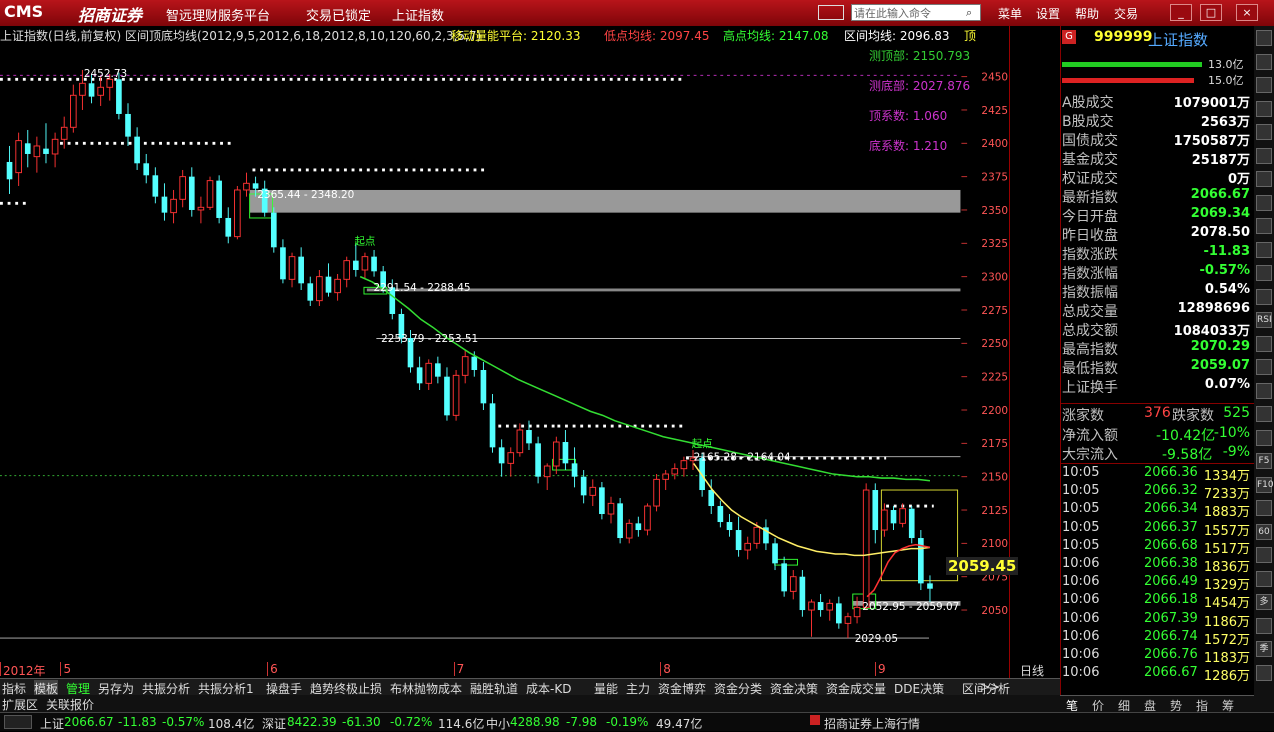 The height and width of the screenshot is (732, 1274). I want to click on minimize-button: _, so click(1181, 12).